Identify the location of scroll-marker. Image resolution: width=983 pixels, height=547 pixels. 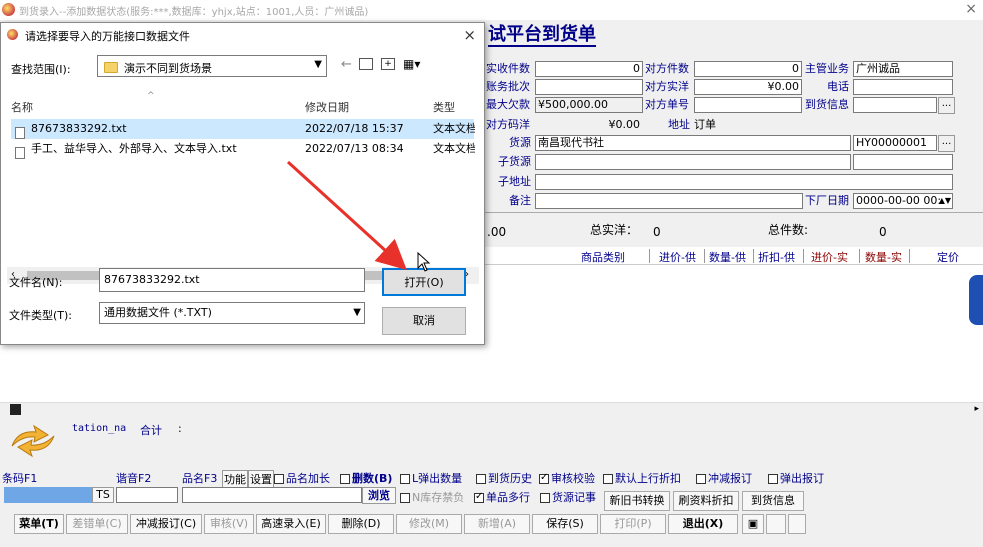
(15, 409).